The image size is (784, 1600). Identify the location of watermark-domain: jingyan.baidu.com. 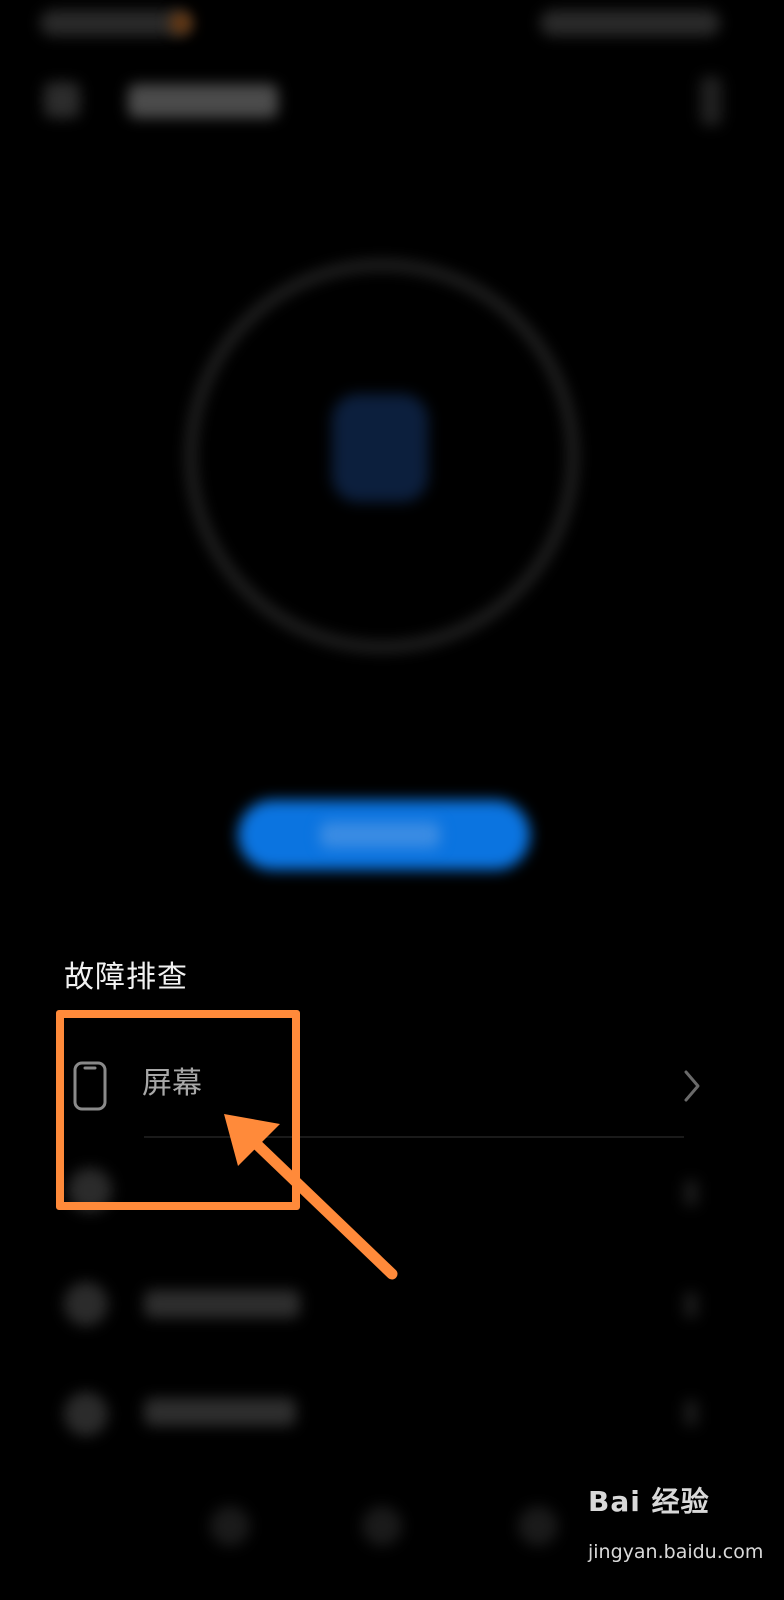
(676, 1552).